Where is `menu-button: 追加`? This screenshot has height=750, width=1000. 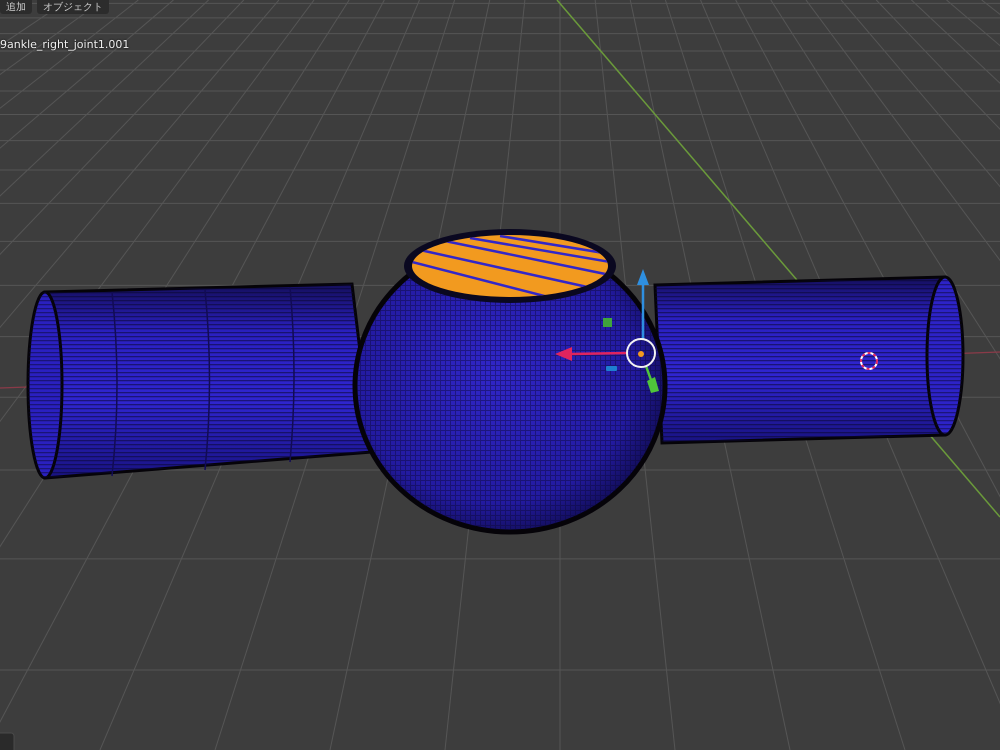
menu-button: 追加 is located at coordinates (16, 7).